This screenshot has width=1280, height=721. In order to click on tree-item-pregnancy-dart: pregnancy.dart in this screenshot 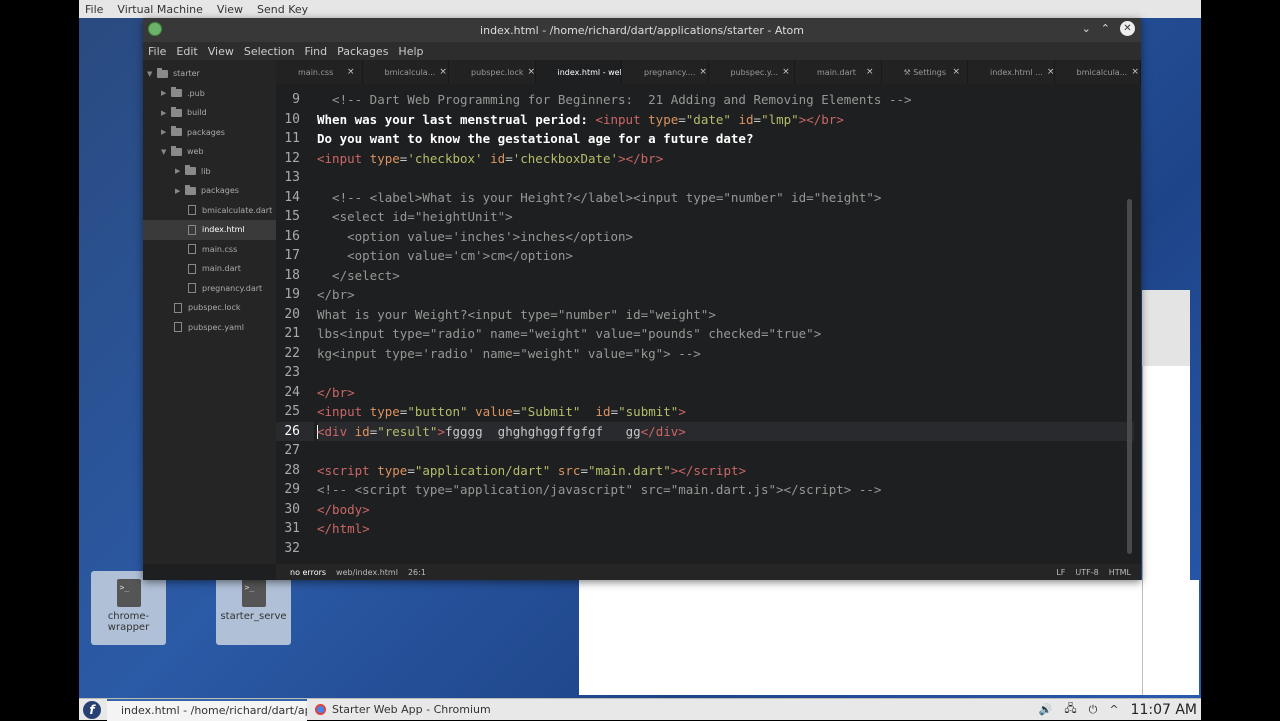, I will do `click(209, 289)`.